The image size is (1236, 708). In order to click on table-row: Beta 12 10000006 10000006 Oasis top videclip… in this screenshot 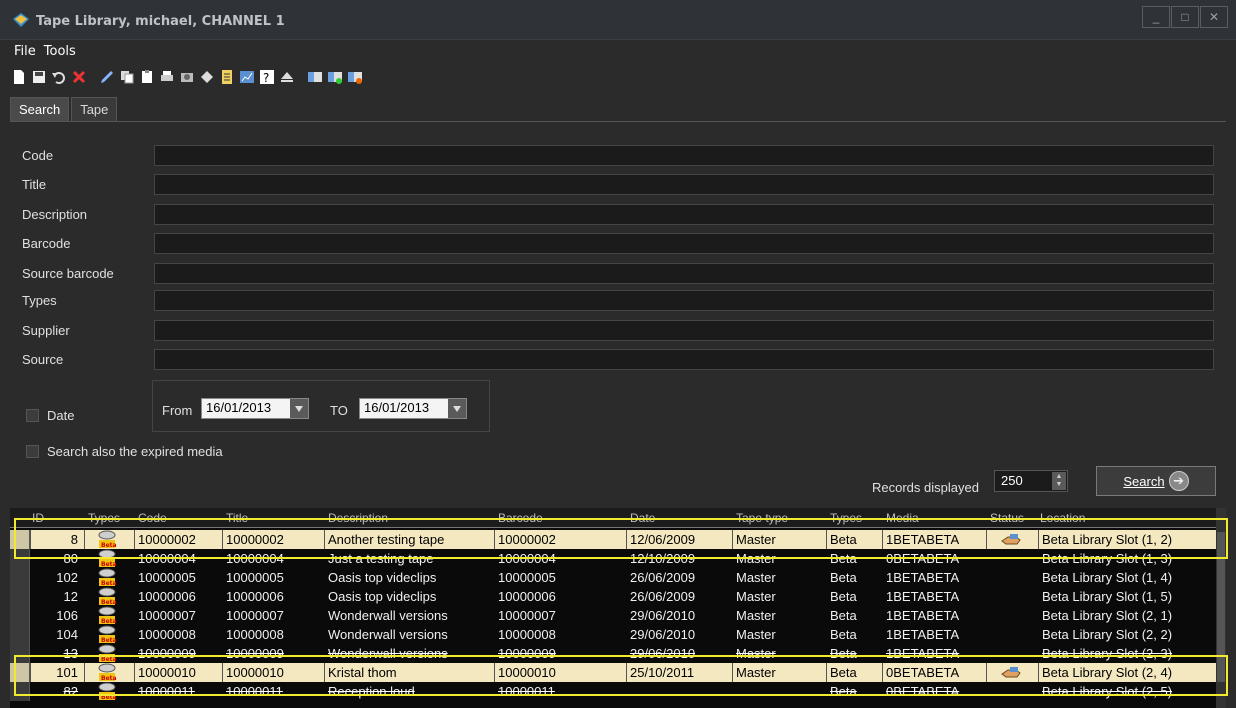, I will do `click(618, 596)`.